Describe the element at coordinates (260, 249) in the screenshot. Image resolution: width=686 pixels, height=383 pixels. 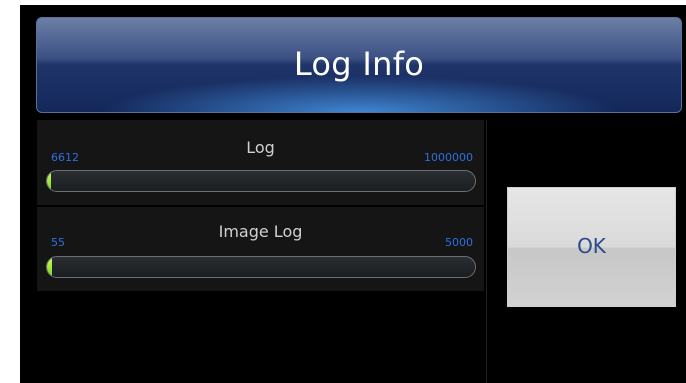
I see `log-row-image-log: Image Log 55 5000` at that location.